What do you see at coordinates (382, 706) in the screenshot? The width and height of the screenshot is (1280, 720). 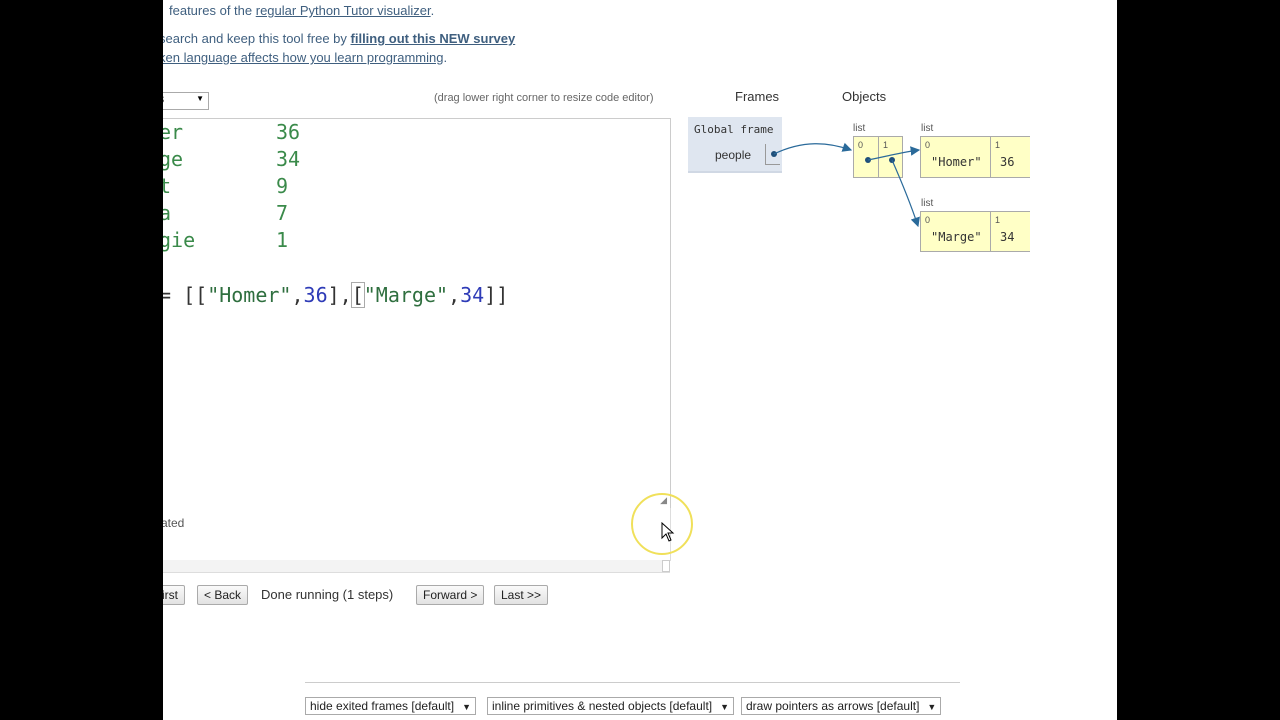 I see `frames-option-value: hide exited frames [default]` at bounding box center [382, 706].